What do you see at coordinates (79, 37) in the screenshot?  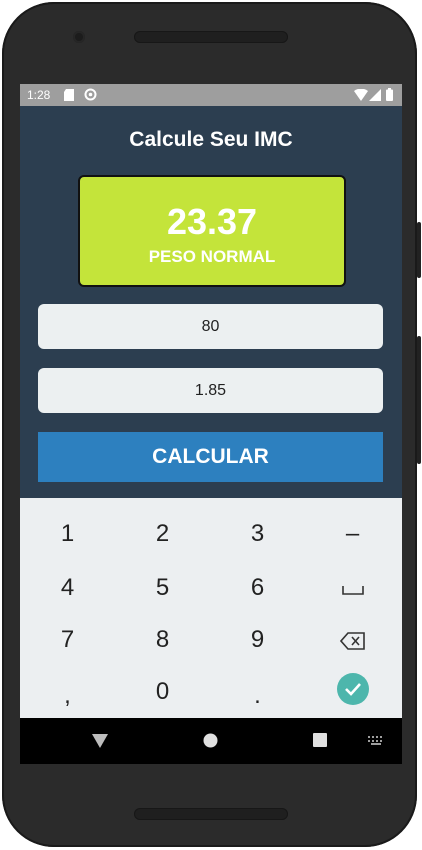 I see `front-camera` at bounding box center [79, 37].